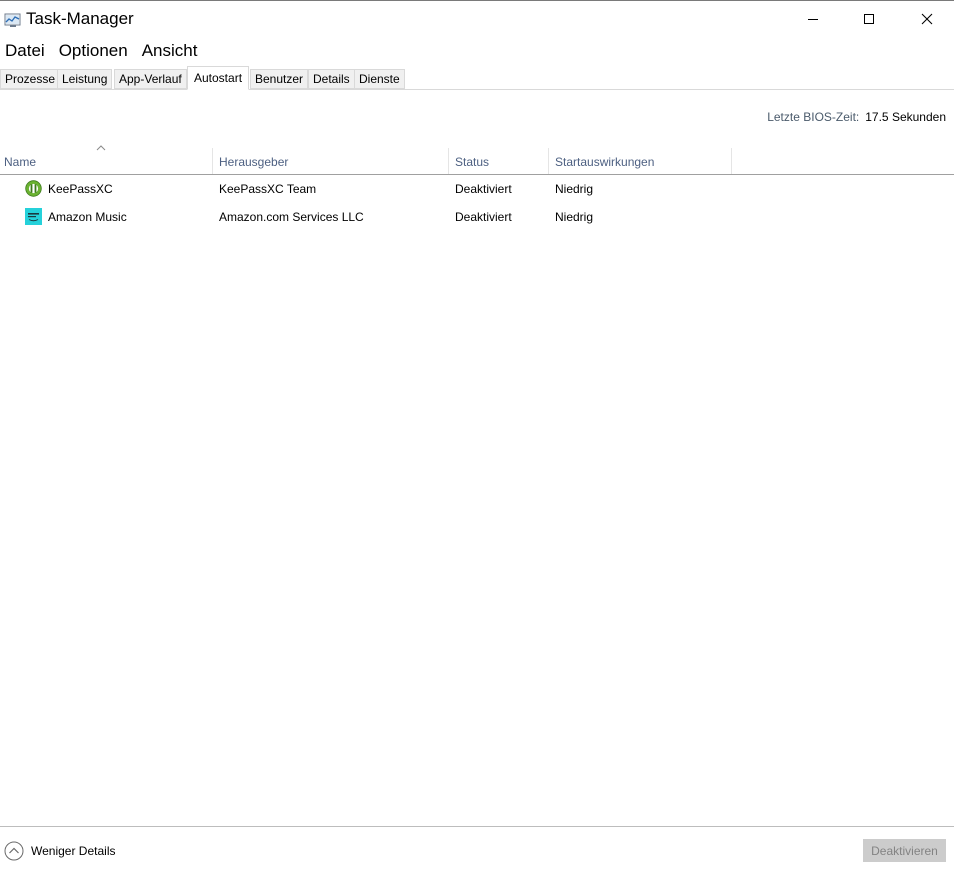 Image resolution: width=954 pixels, height=874 pixels. What do you see at coordinates (813, 117) in the screenshot?
I see `bios-time-label: Letzte BIOS-Zeit:` at bounding box center [813, 117].